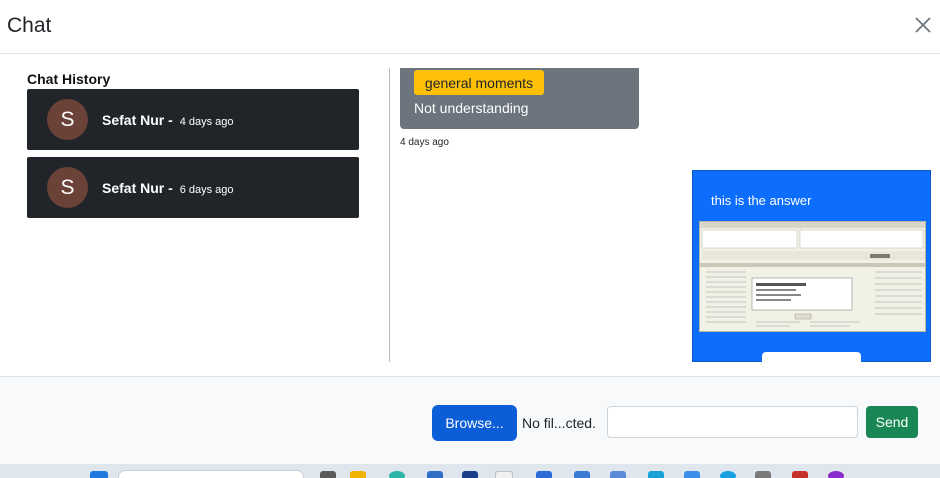  What do you see at coordinates (206, 122) in the screenshot?
I see `conversation-time: 4 days ago` at bounding box center [206, 122].